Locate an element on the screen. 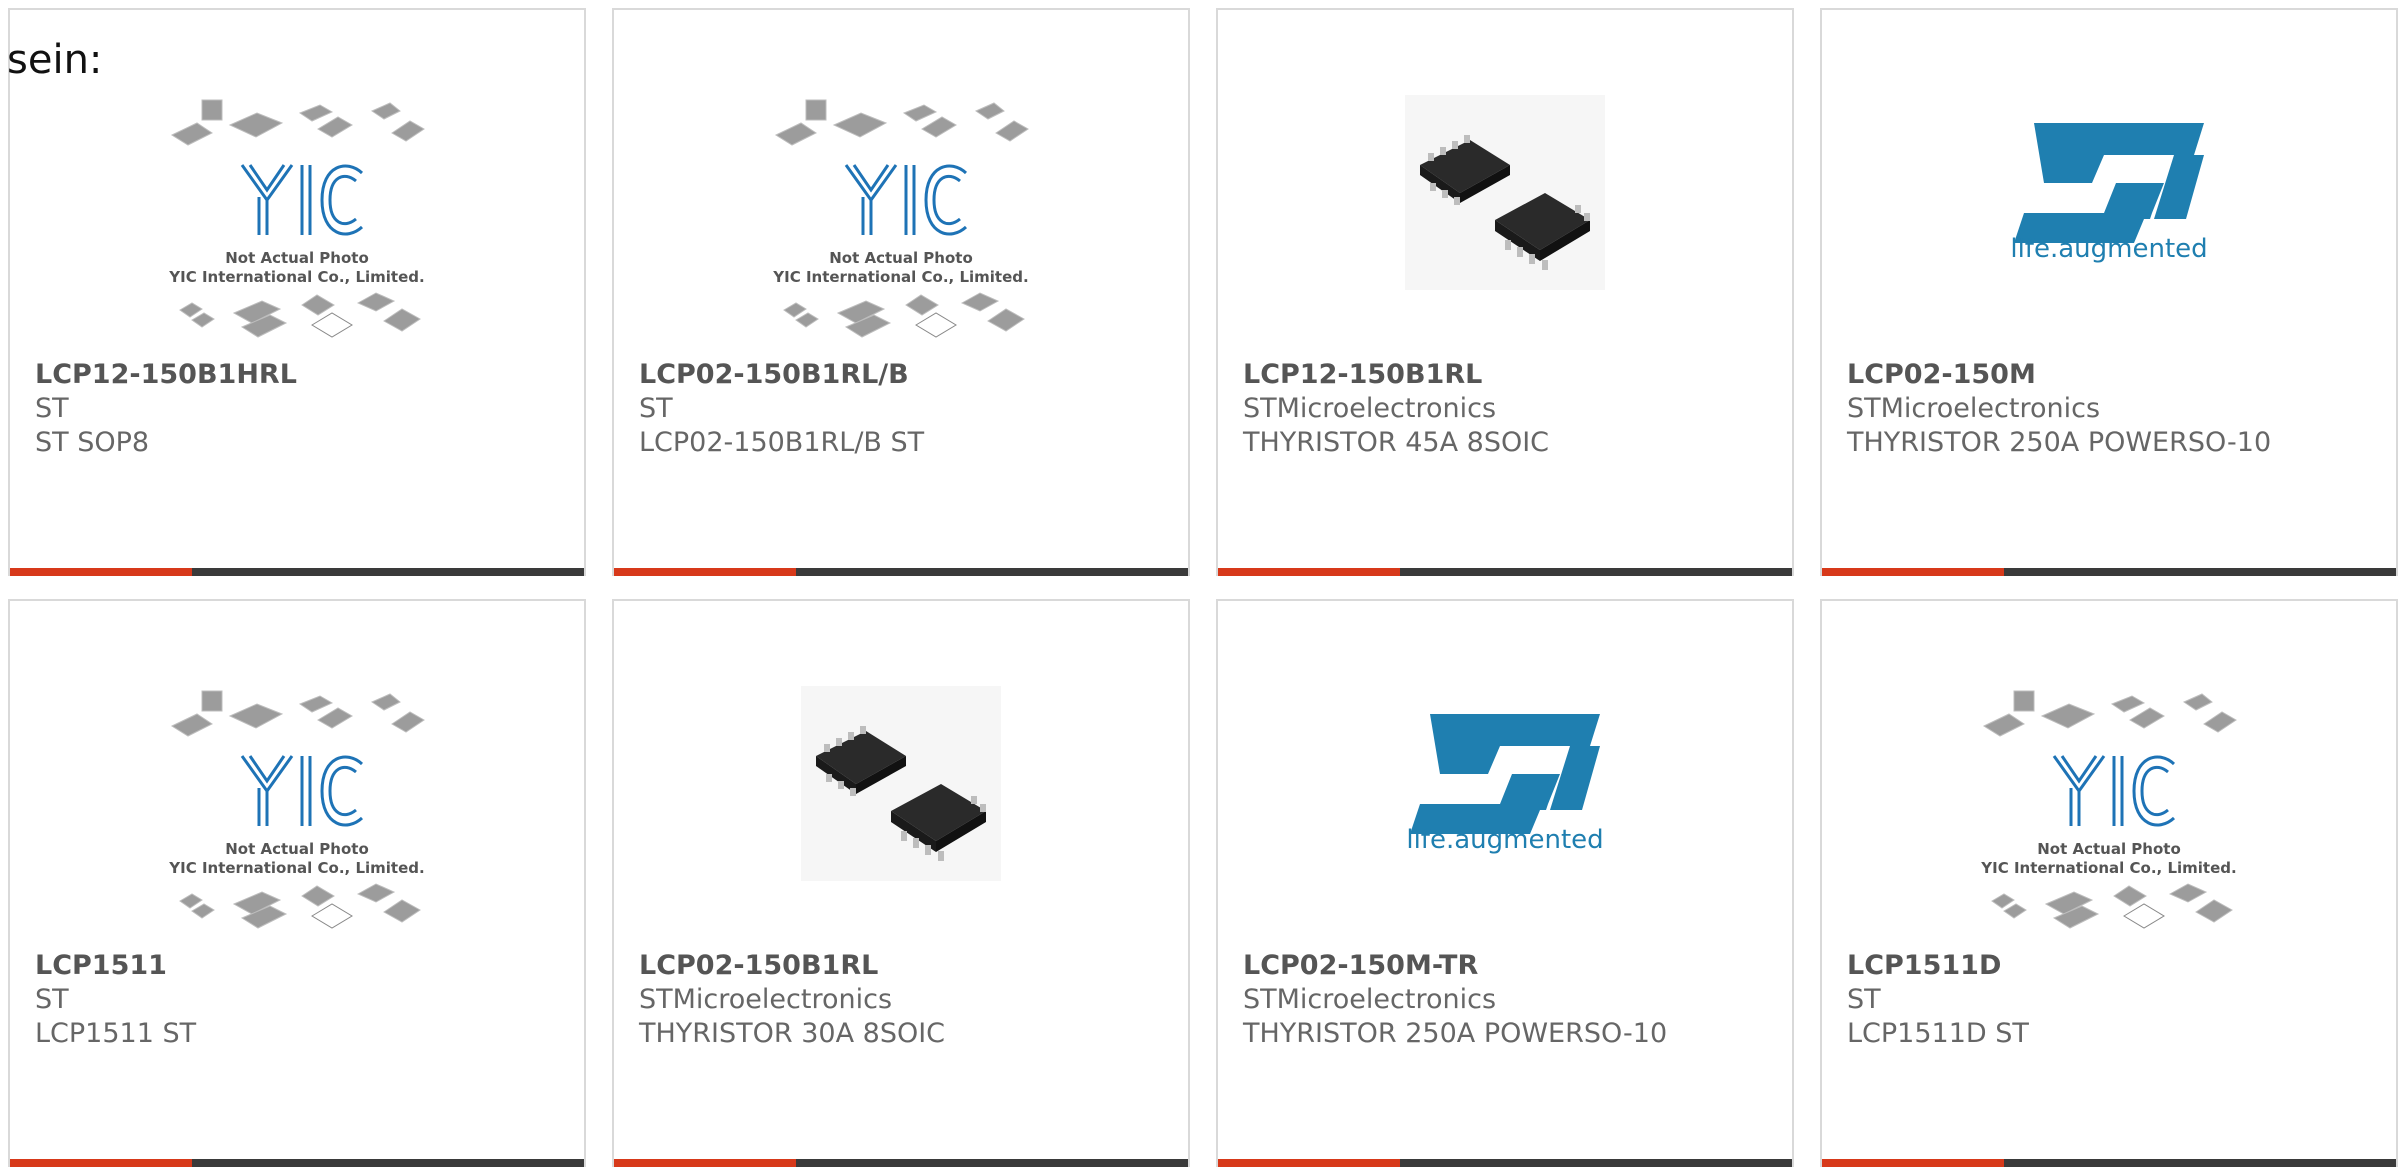 The height and width of the screenshot is (1167, 2400). product-meta: LCP02-150B1RL/B ST LCP02-150B1RL/B ST is located at coordinates (903, 409).